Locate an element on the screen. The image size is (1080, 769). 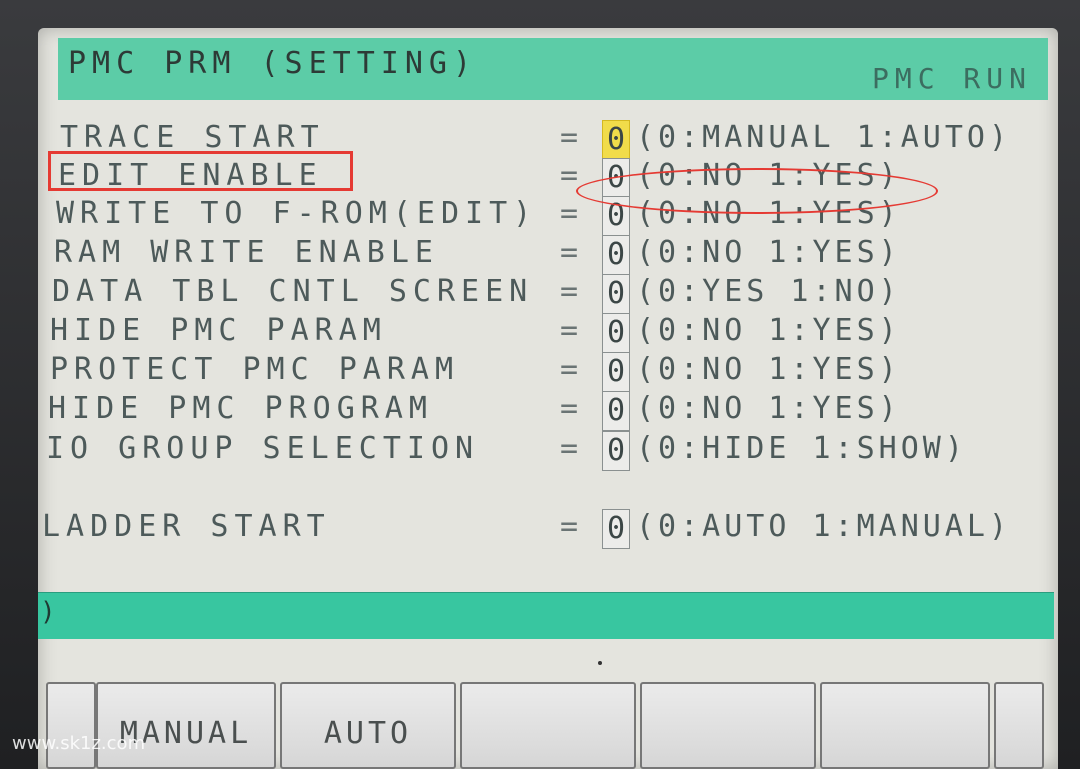
param-options: (0:MANUAL 1:AUTO) is located at coordinates (824, 137).